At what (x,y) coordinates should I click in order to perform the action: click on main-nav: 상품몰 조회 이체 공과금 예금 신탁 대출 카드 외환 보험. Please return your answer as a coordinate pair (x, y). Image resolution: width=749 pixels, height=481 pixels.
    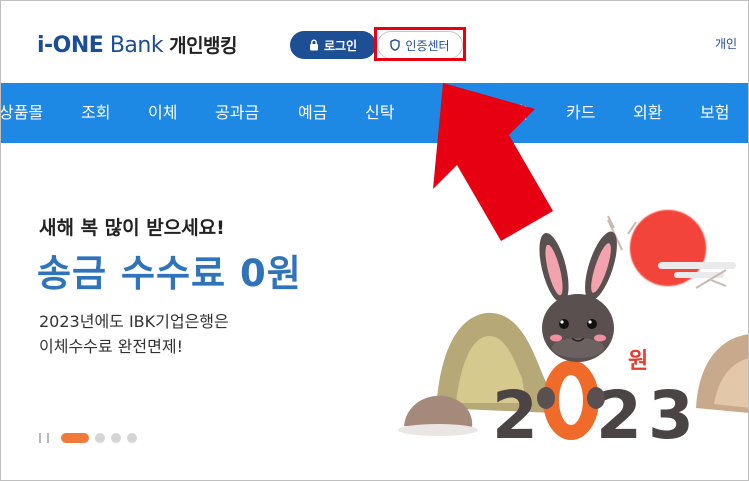
    Looking at the image, I should click on (374, 113).